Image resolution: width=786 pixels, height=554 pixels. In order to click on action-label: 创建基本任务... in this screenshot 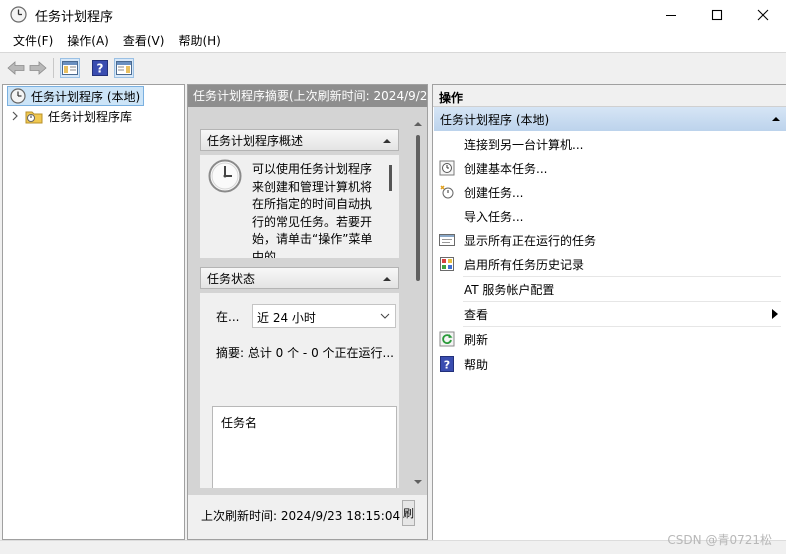, I will do `click(506, 168)`.